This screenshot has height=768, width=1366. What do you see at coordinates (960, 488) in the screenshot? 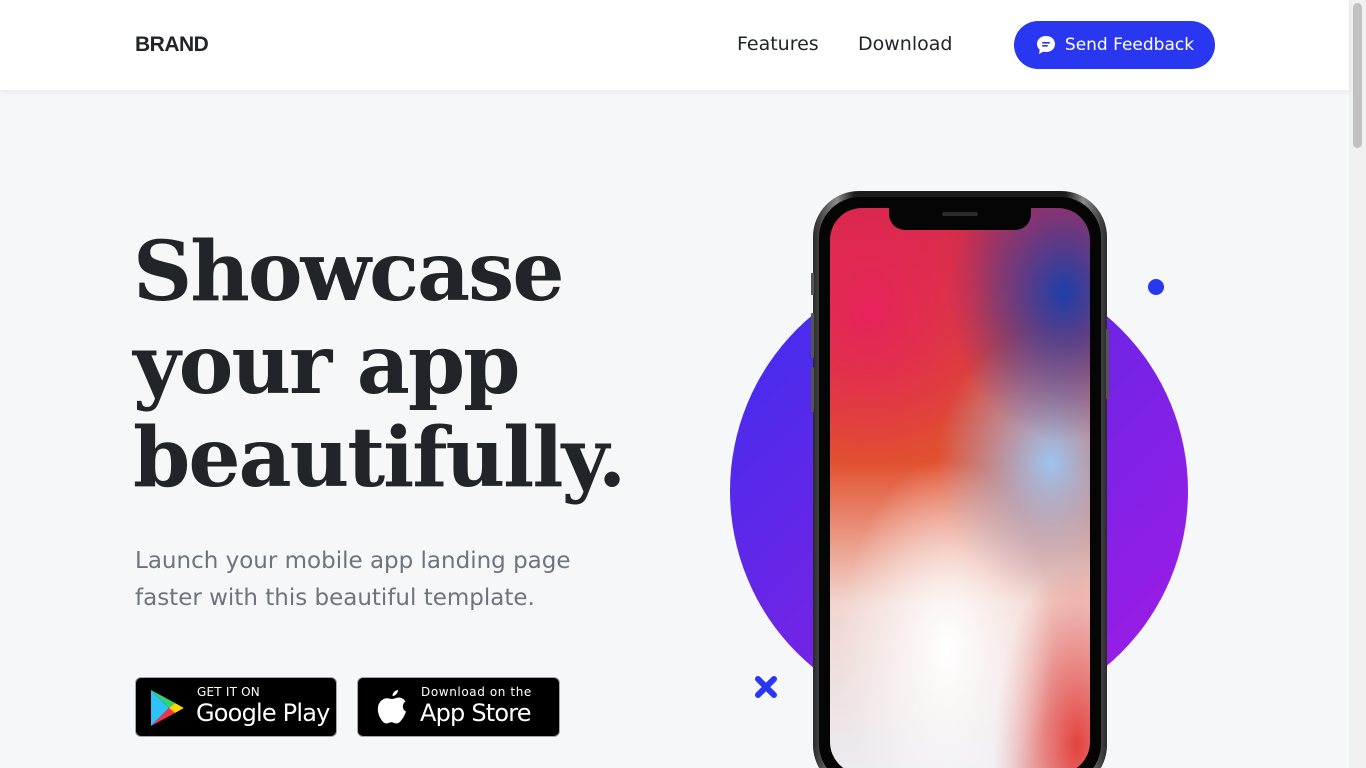
I see `phone-screen-wallpaper` at bounding box center [960, 488].